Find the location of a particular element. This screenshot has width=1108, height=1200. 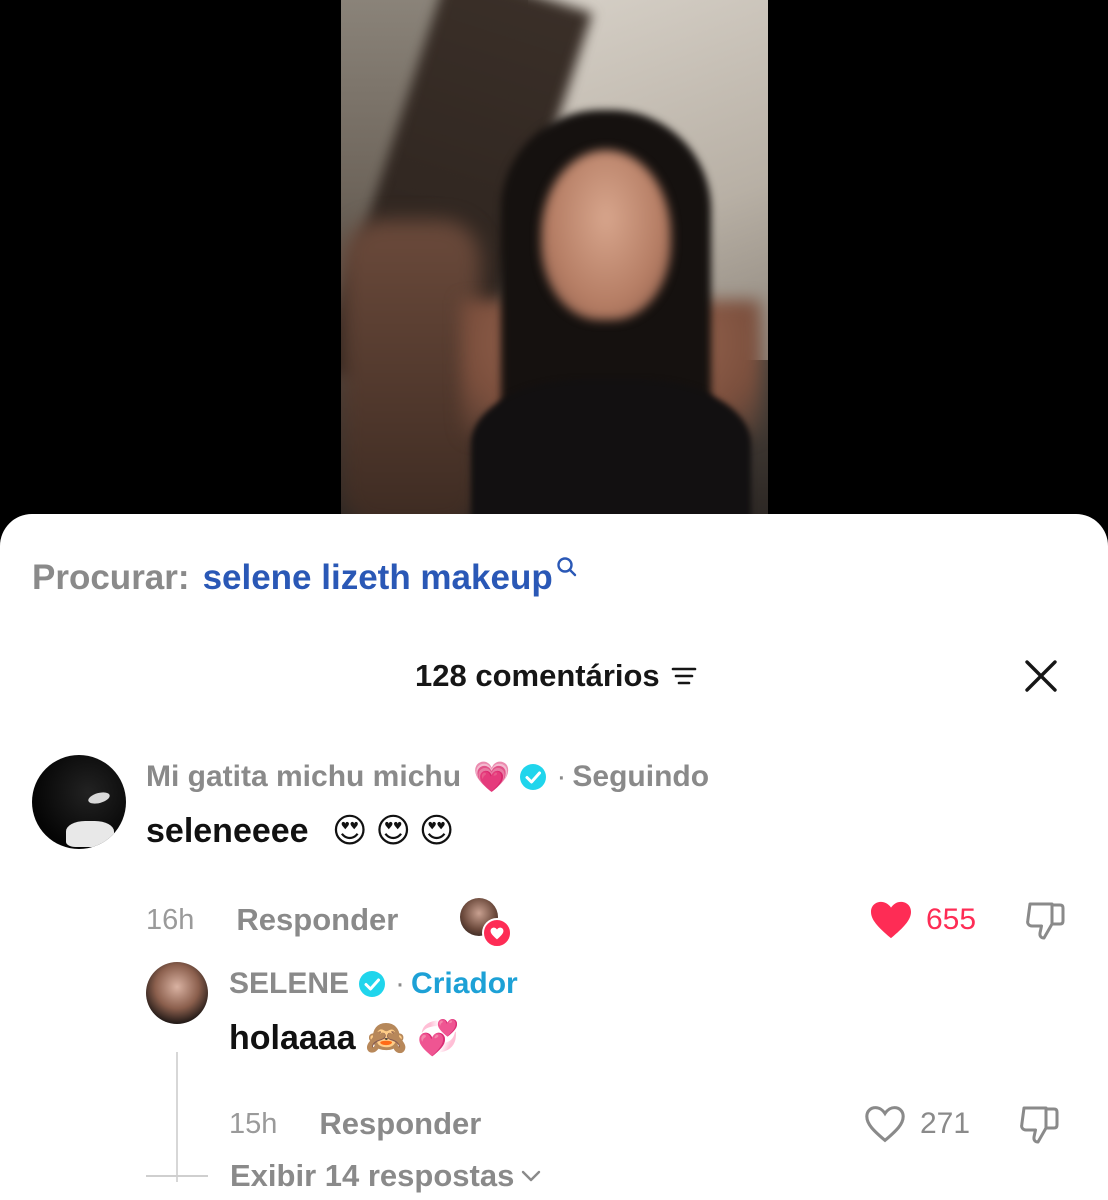

avatar is located at coordinates (79, 802).